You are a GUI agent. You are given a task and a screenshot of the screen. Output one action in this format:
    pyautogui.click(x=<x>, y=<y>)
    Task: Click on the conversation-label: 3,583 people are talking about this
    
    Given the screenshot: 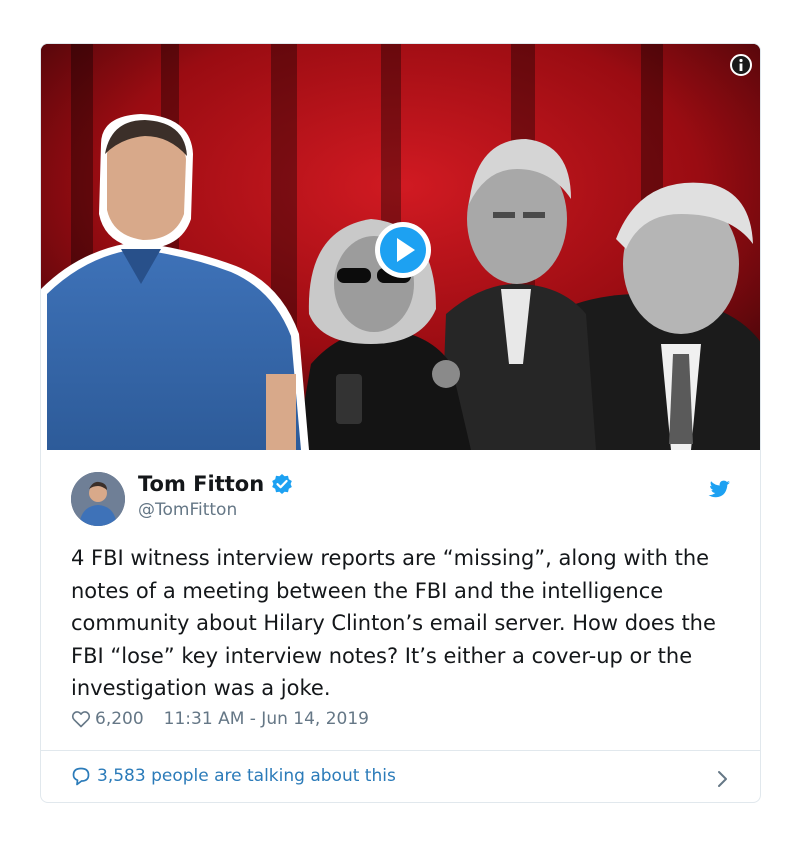 What is the action you would take?
    pyautogui.click(x=246, y=776)
    